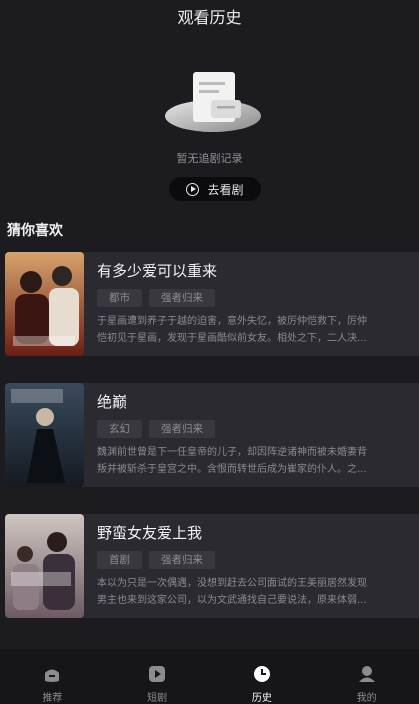 The width and height of the screenshot is (419, 704). What do you see at coordinates (112, 402) in the screenshot?
I see `drama-title: 绝巅` at bounding box center [112, 402].